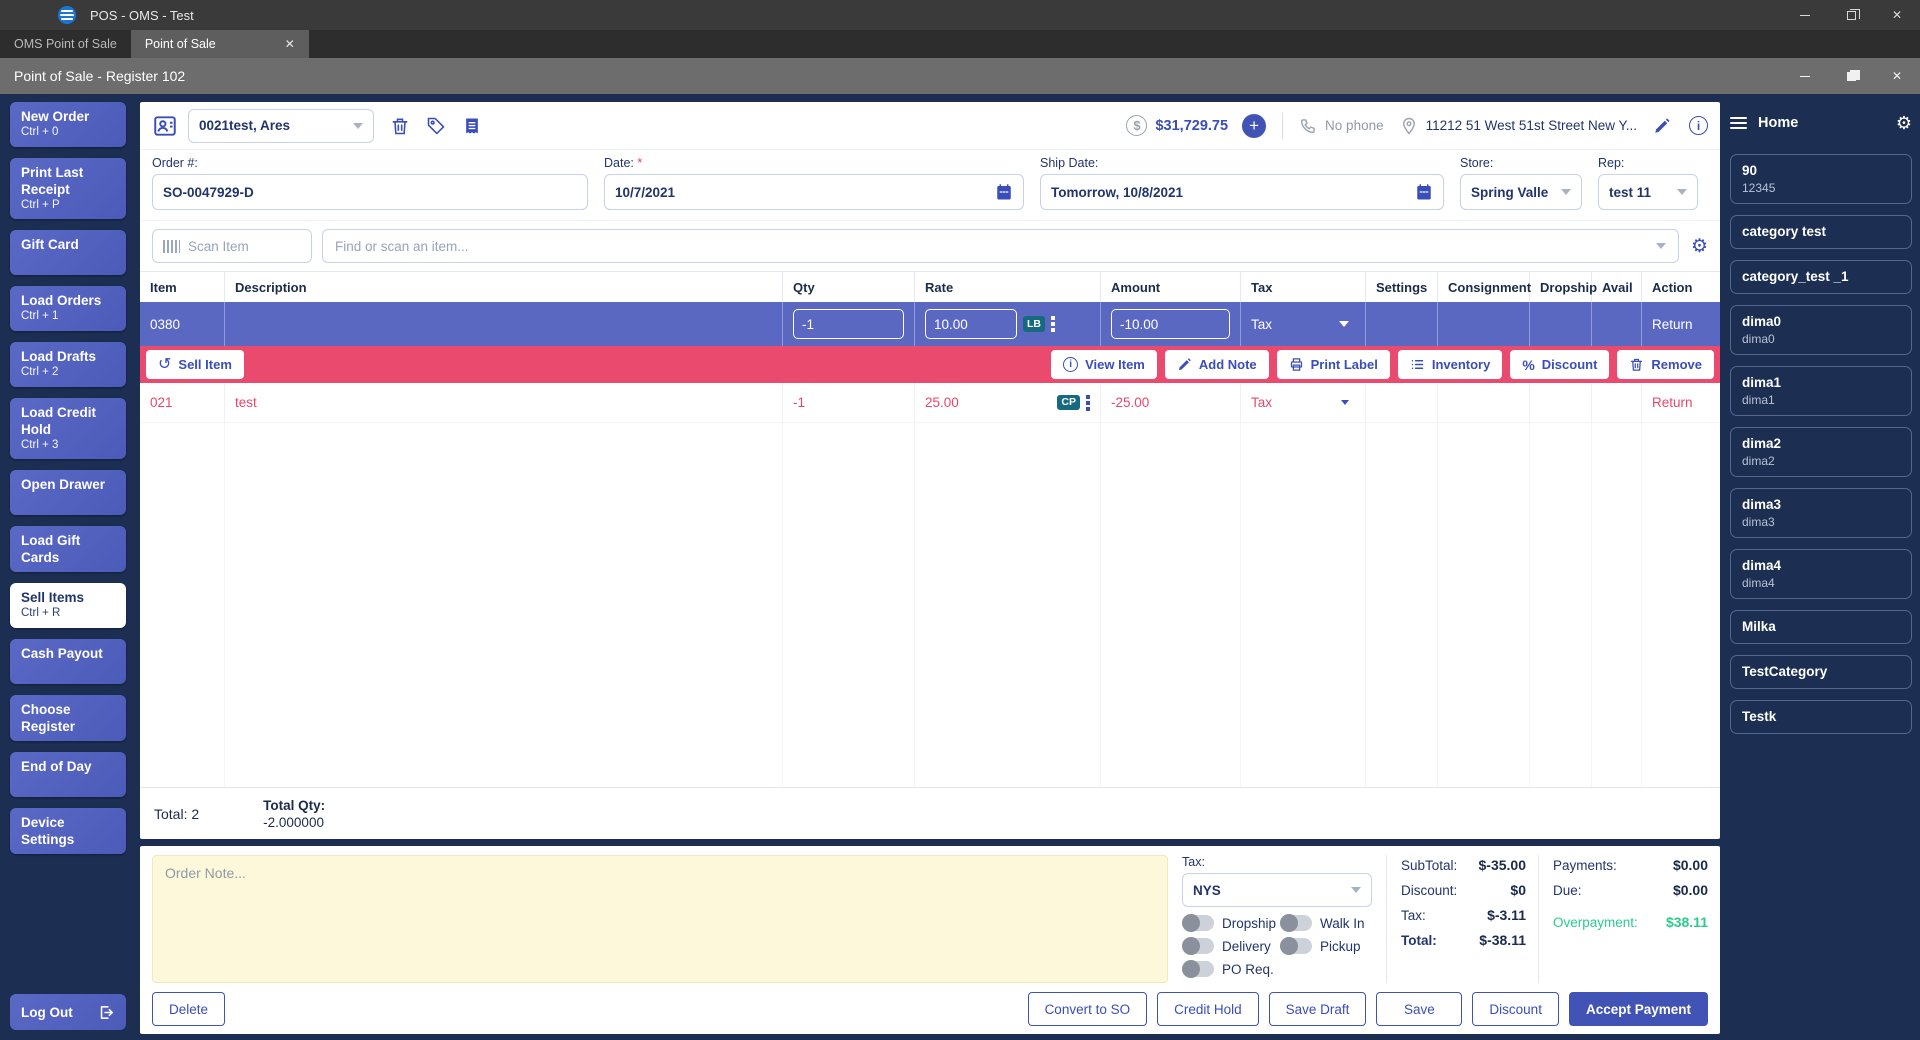  I want to click on date-field, so click(814, 192).